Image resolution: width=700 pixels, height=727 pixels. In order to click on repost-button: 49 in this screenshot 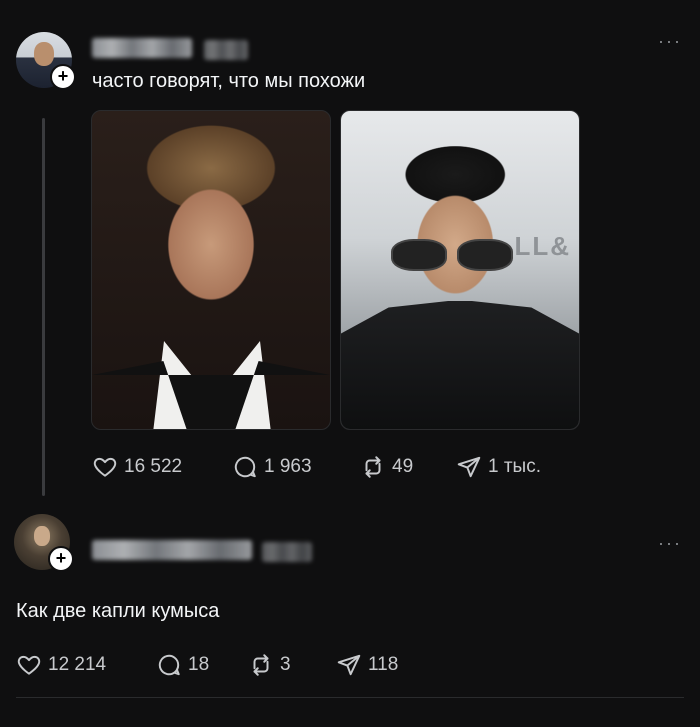, I will do `click(386, 467)`.